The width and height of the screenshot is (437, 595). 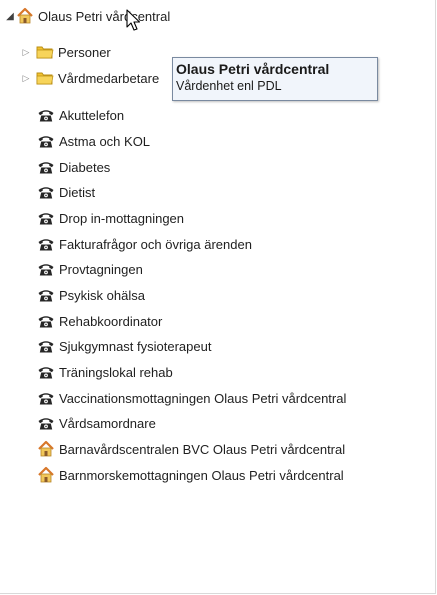 I want to click on tree-node-label: Akuttelefon, so click(x=92, y=115).